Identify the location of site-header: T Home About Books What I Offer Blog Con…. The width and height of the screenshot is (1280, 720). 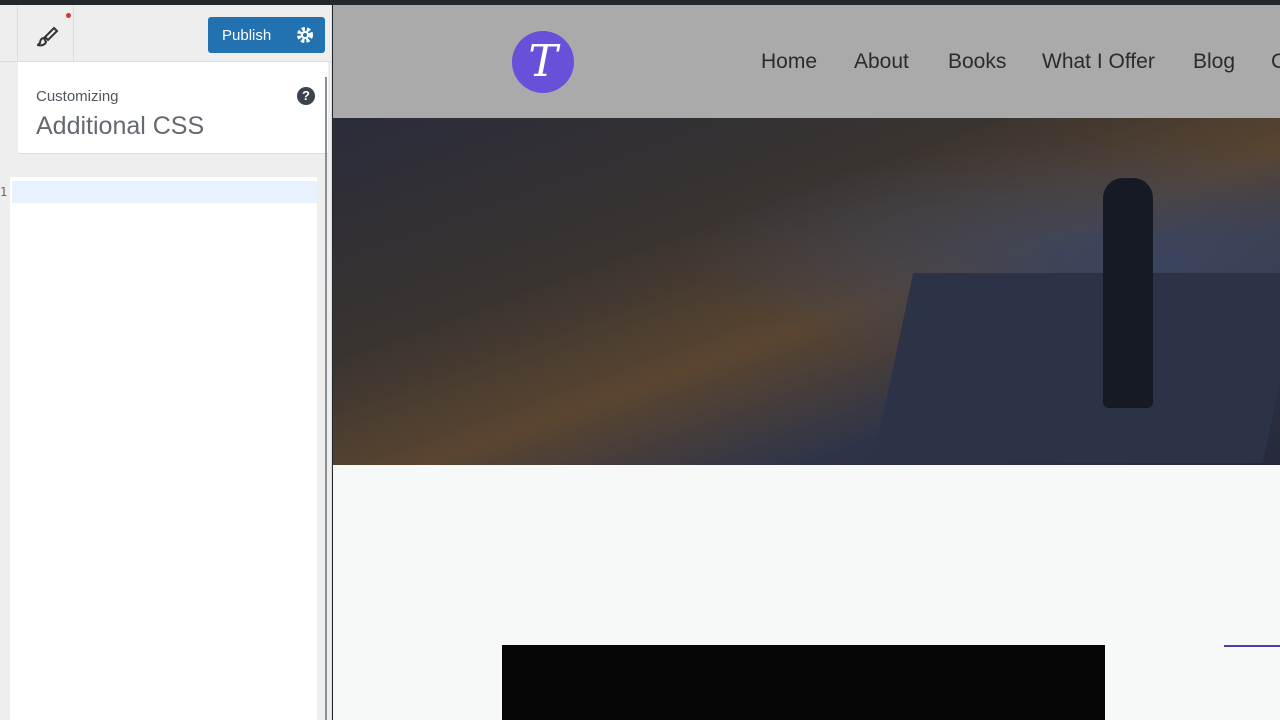
(806, 61).